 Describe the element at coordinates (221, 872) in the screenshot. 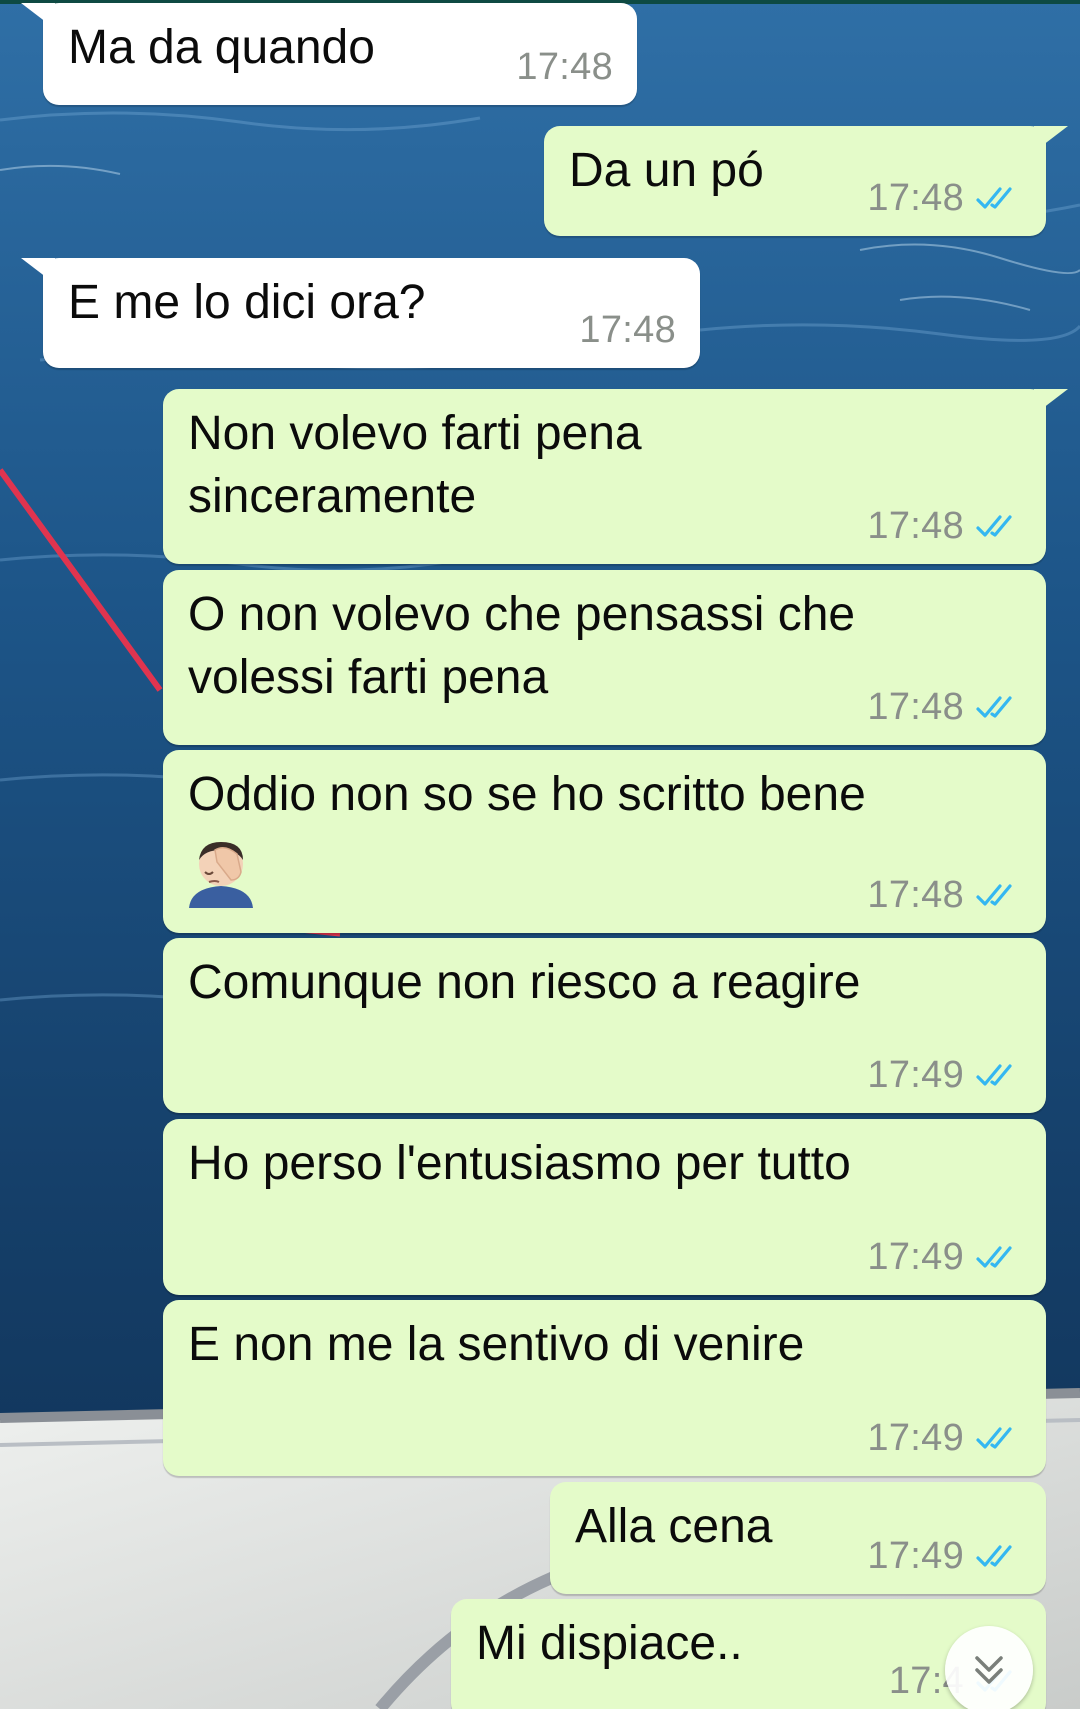

I see `man-facepalming-icon` at that location.